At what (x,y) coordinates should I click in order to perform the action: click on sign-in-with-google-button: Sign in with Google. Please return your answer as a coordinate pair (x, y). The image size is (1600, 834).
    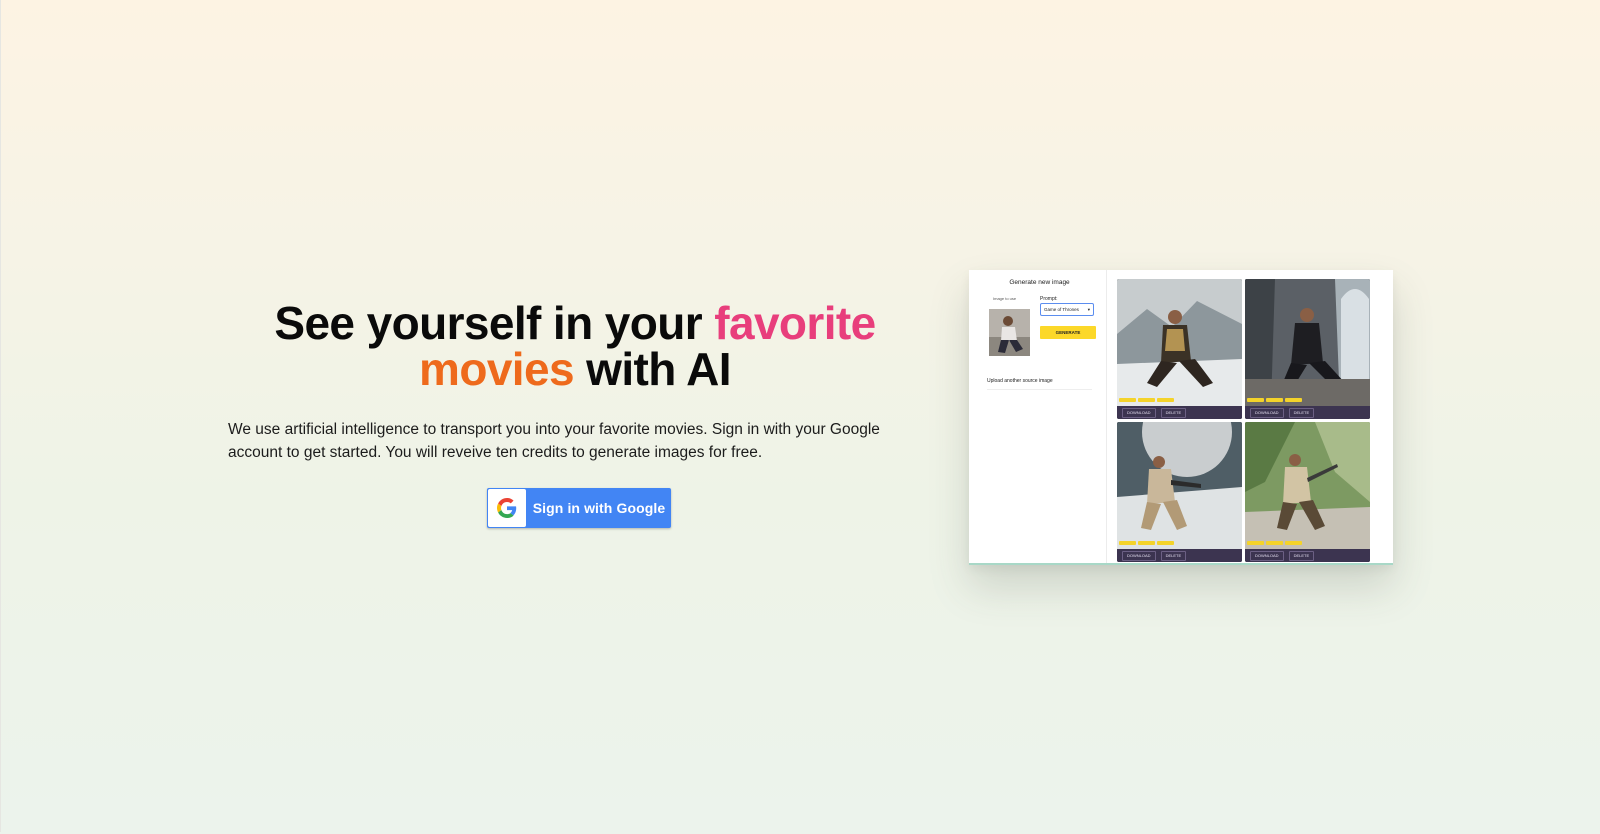
    Looking at the image, I should click on (579, 508).